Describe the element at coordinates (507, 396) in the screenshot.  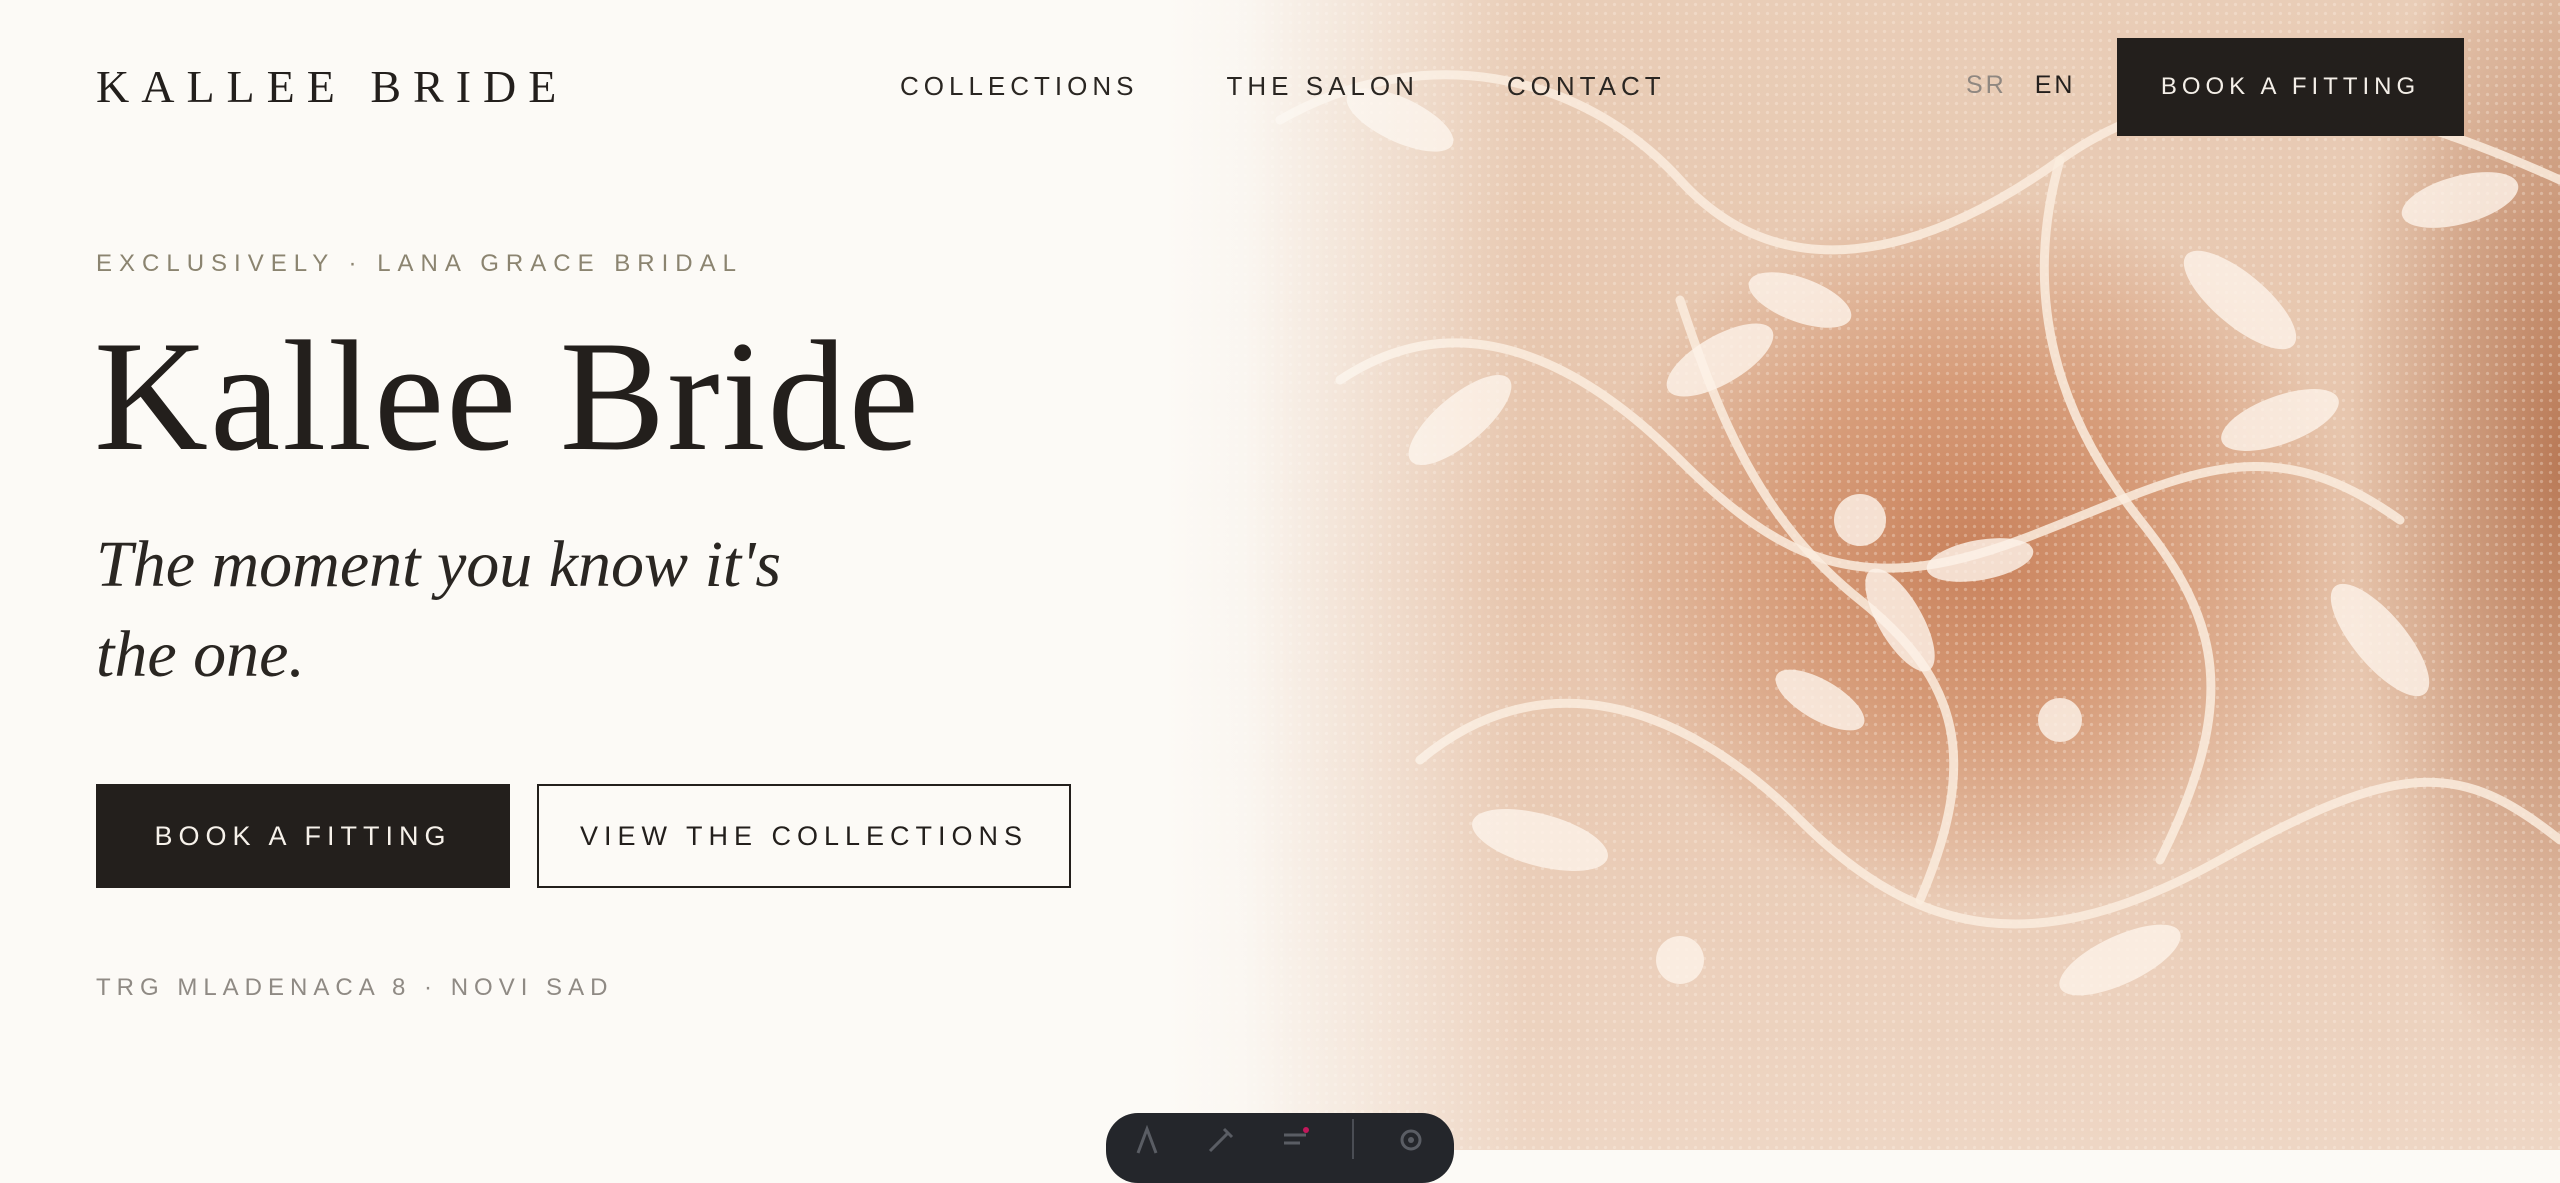
I see `hero-title: Kallee Bride` at that location.